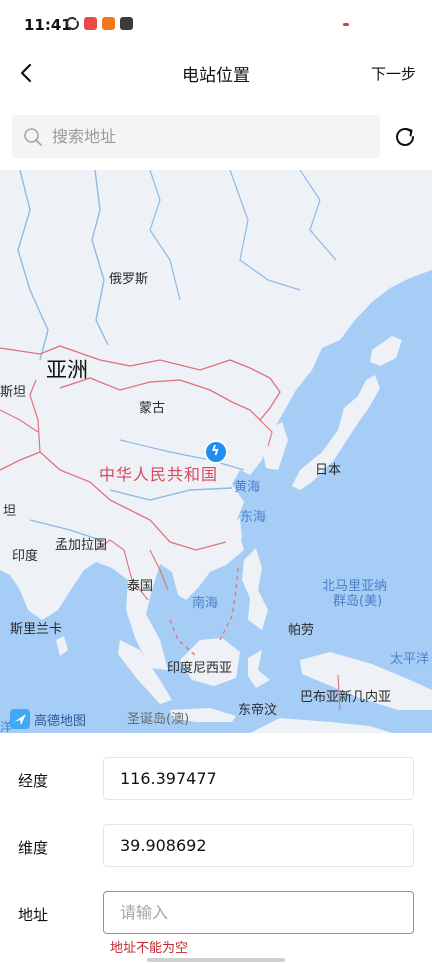 Image resolution: width=432 pixels, height=964 pixels. Describe the element at coordinates (10, 511) in the screenshot. I see `map-label: 坦` at that location.